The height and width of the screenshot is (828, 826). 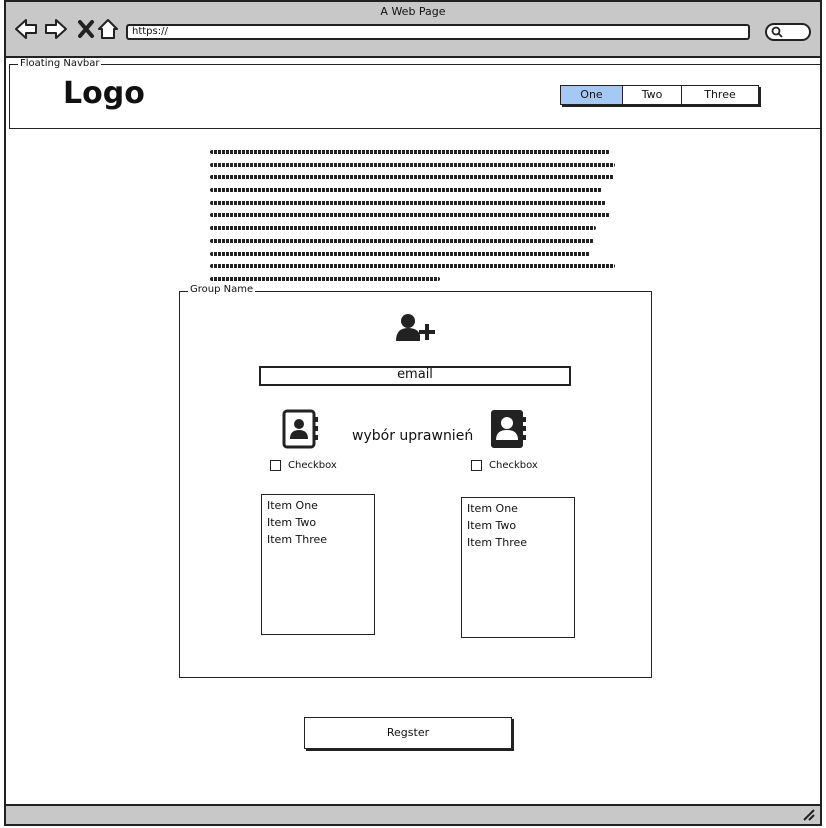 What do you see at coordinates (518, 567) in the screenshot?
I see `right-listbox: Item One Item Two Item Three` at bounding box center [518, 567].